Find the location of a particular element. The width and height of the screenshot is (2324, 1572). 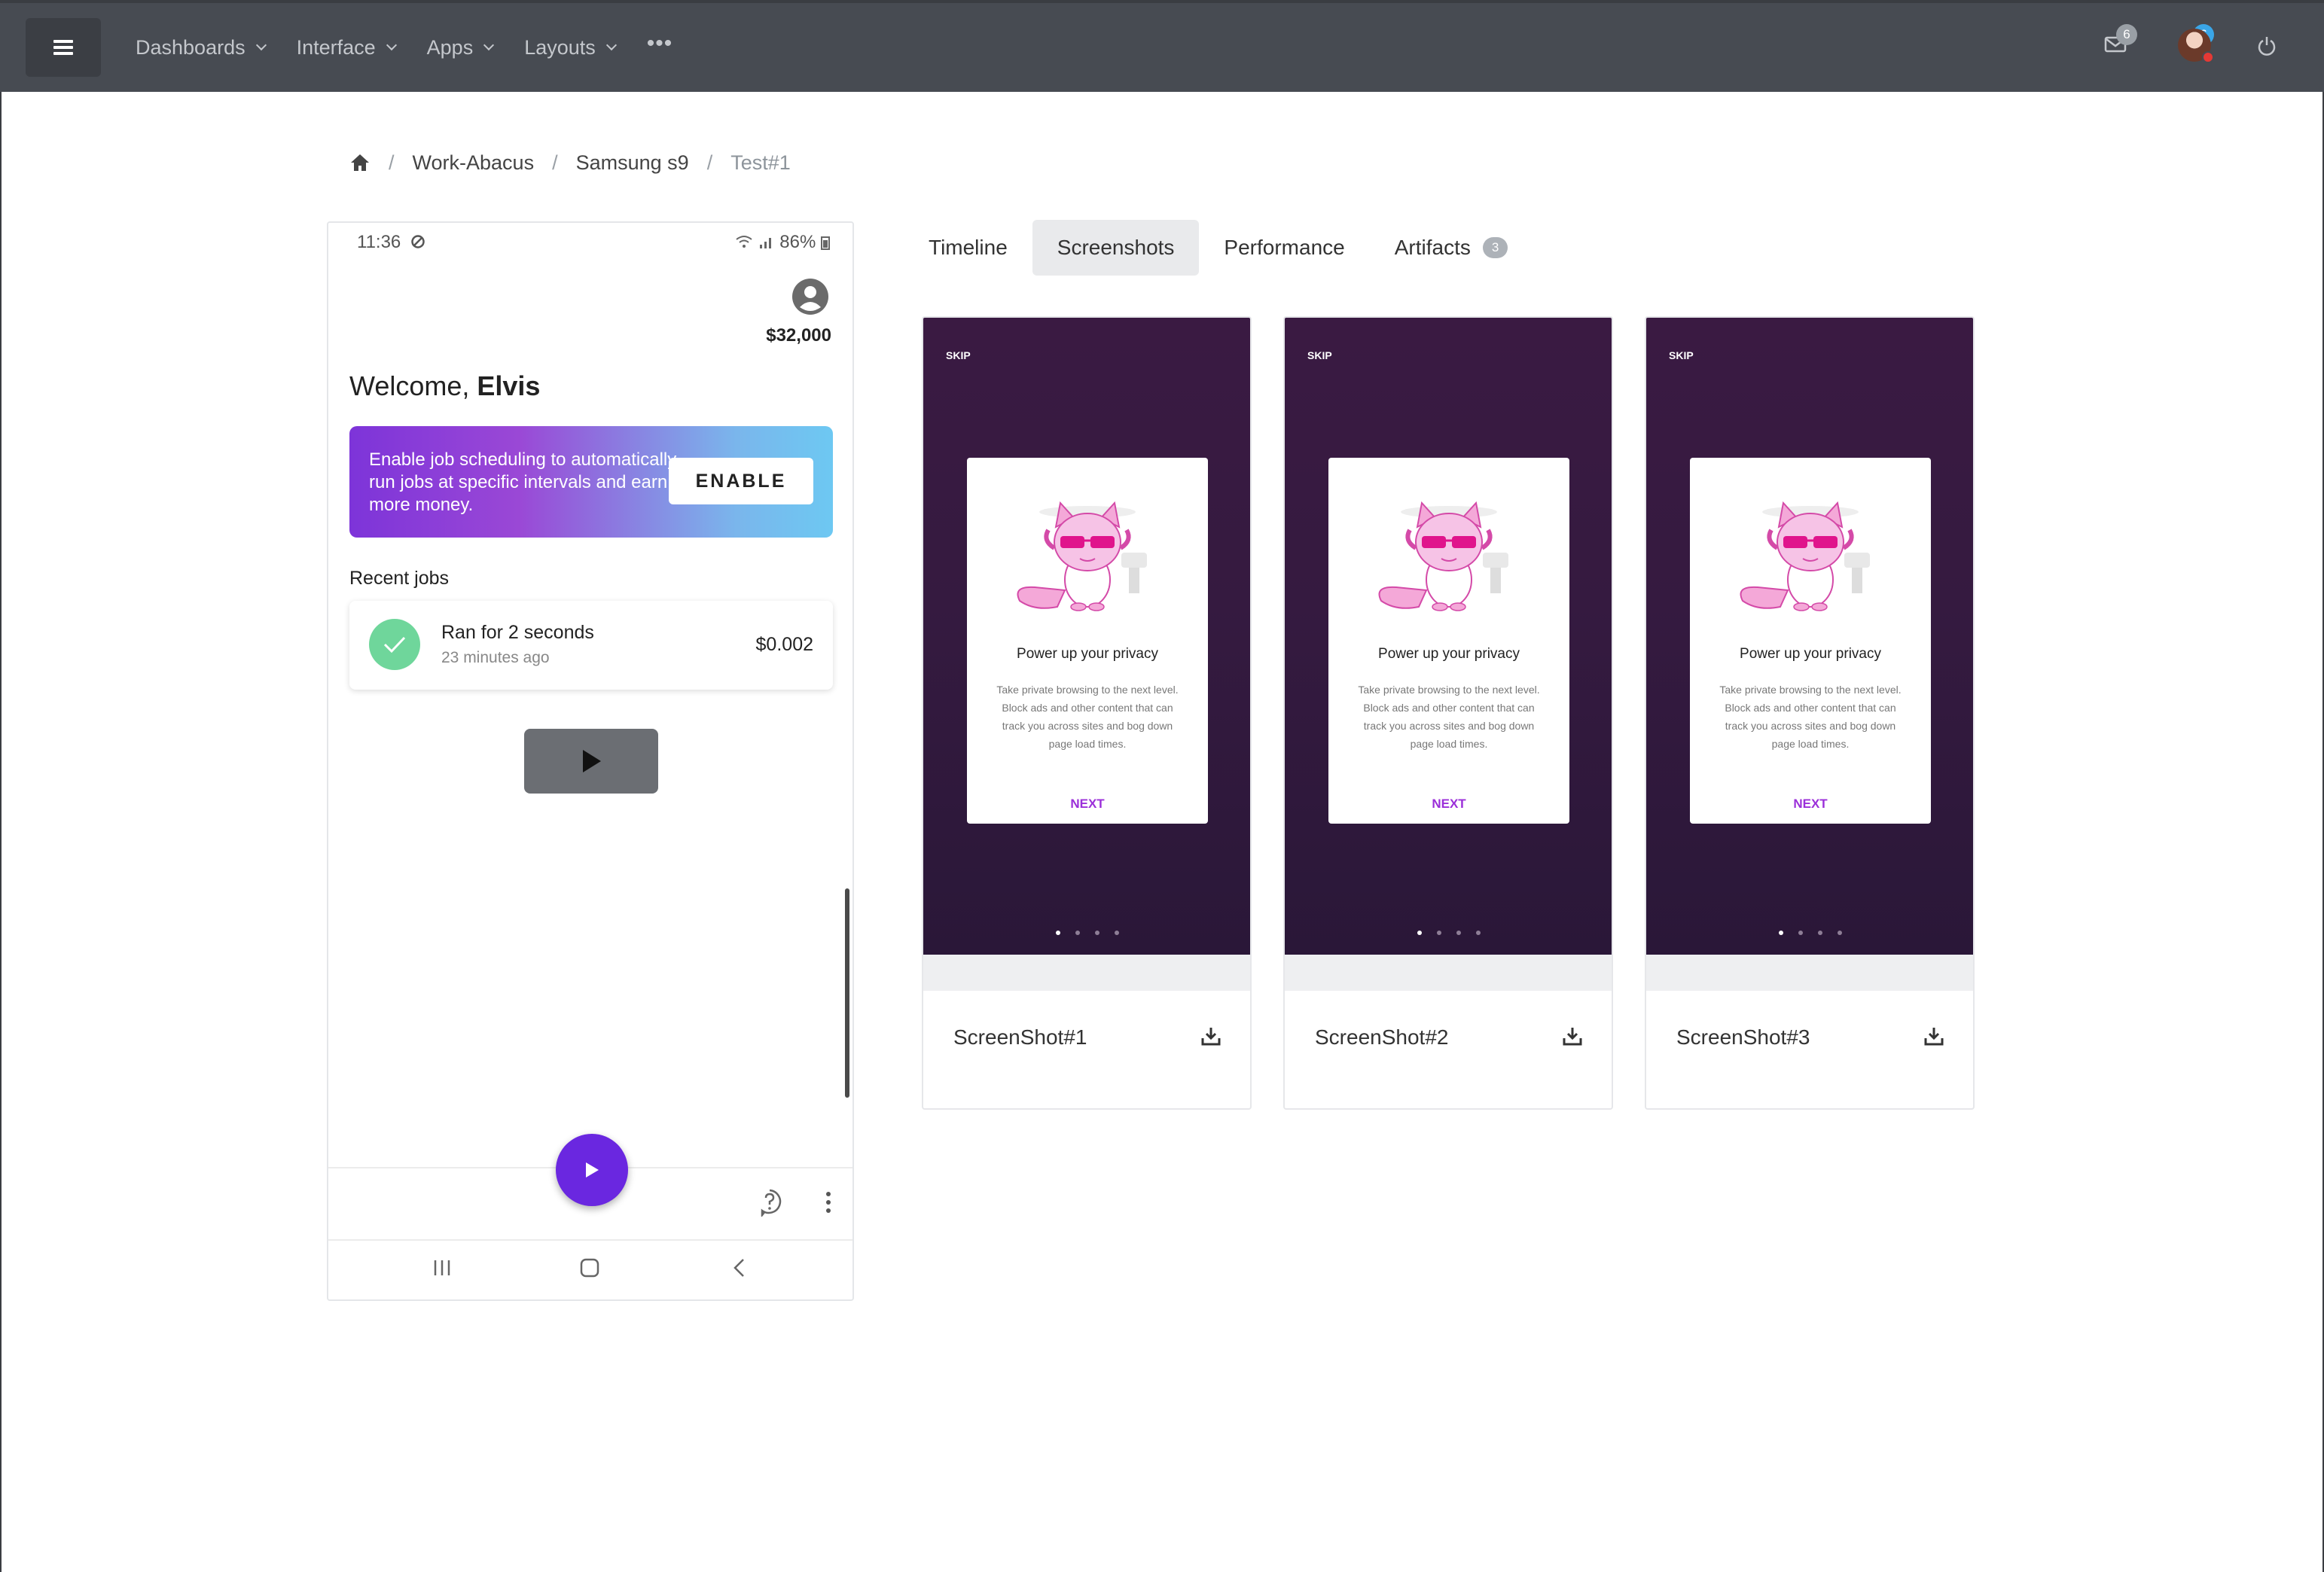

mail-button: 6 is located at coordinates (2120, 41).